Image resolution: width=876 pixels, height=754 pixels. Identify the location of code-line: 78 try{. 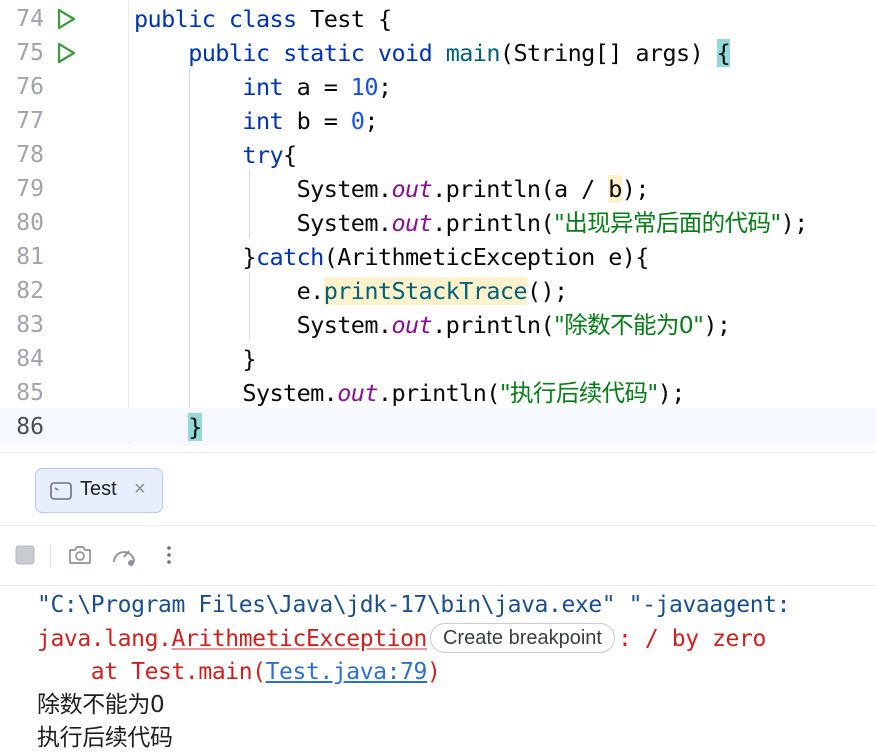
(438, 155).